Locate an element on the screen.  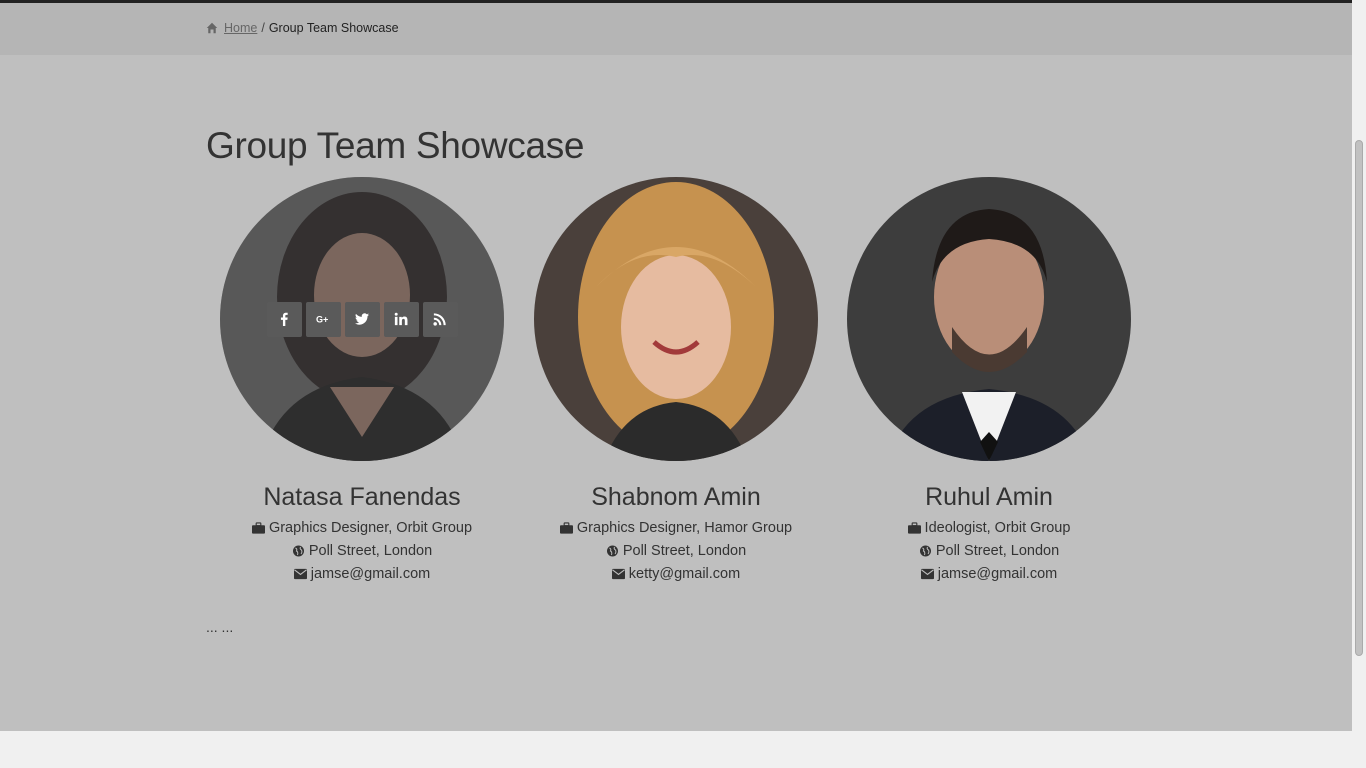
google-plus-icon: G+ is located at coordinates (322, 320).